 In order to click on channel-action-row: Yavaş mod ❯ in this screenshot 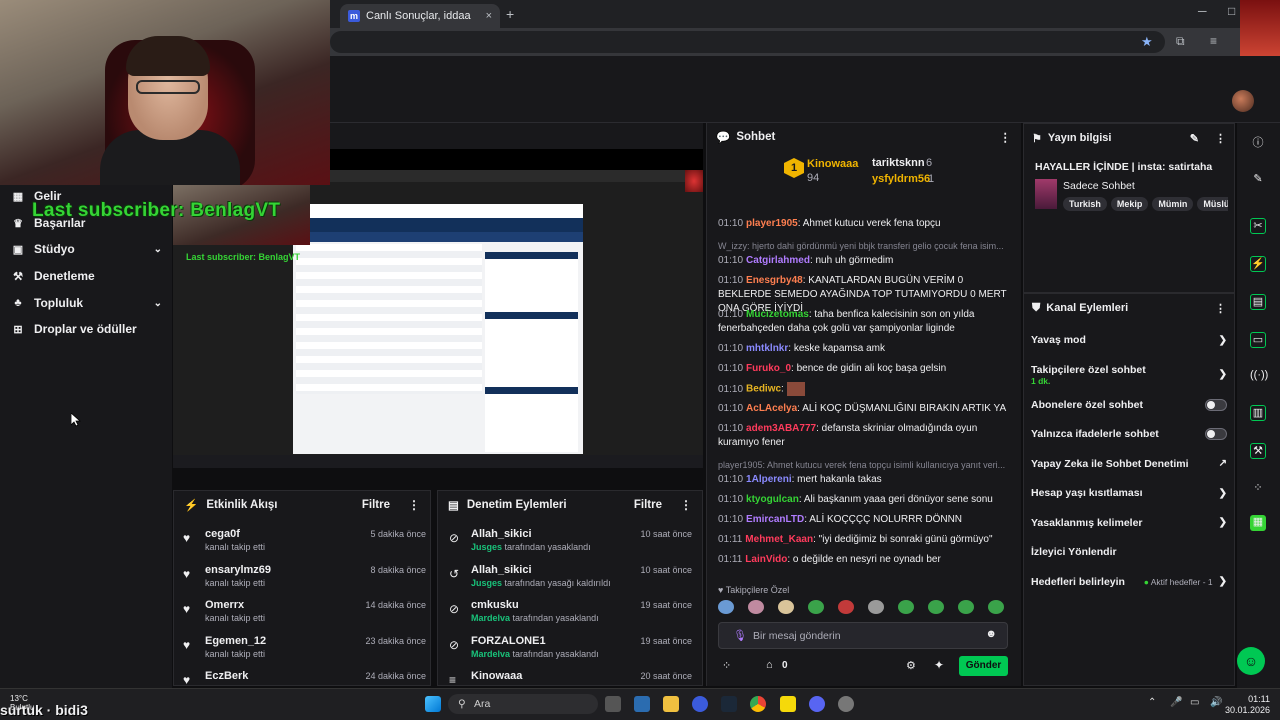, I will do `click(1129, 340)`.